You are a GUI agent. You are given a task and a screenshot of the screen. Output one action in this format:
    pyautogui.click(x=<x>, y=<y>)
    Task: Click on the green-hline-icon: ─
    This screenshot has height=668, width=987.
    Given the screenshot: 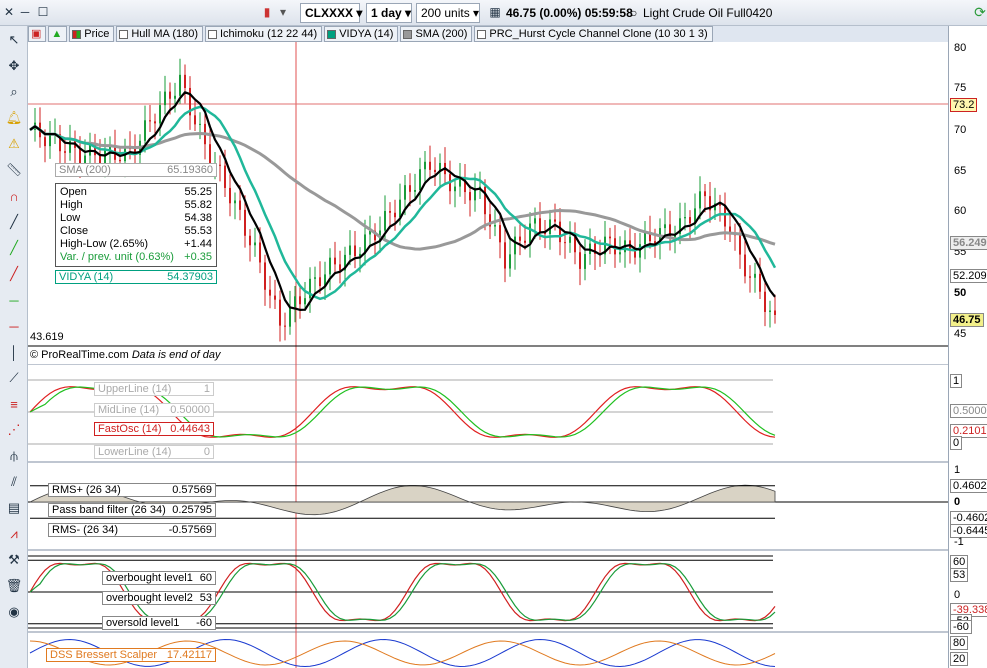 What is the action you would take?
    pyautogui.click(x=14, y=300)
    